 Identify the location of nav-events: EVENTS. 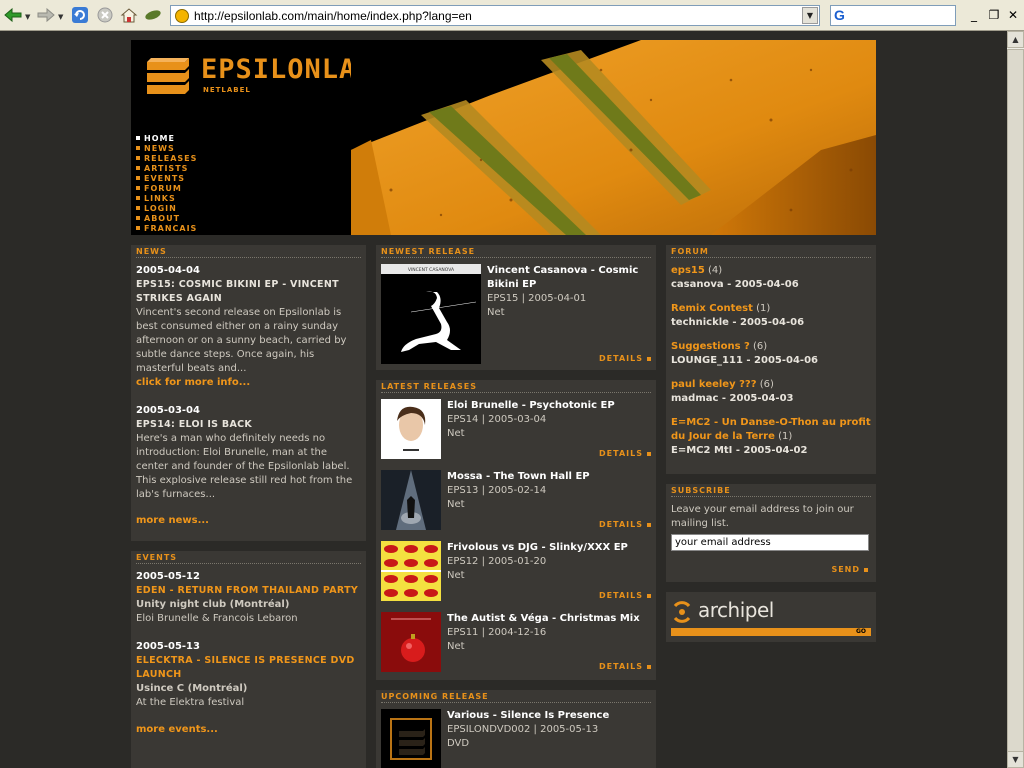
(166, 178).